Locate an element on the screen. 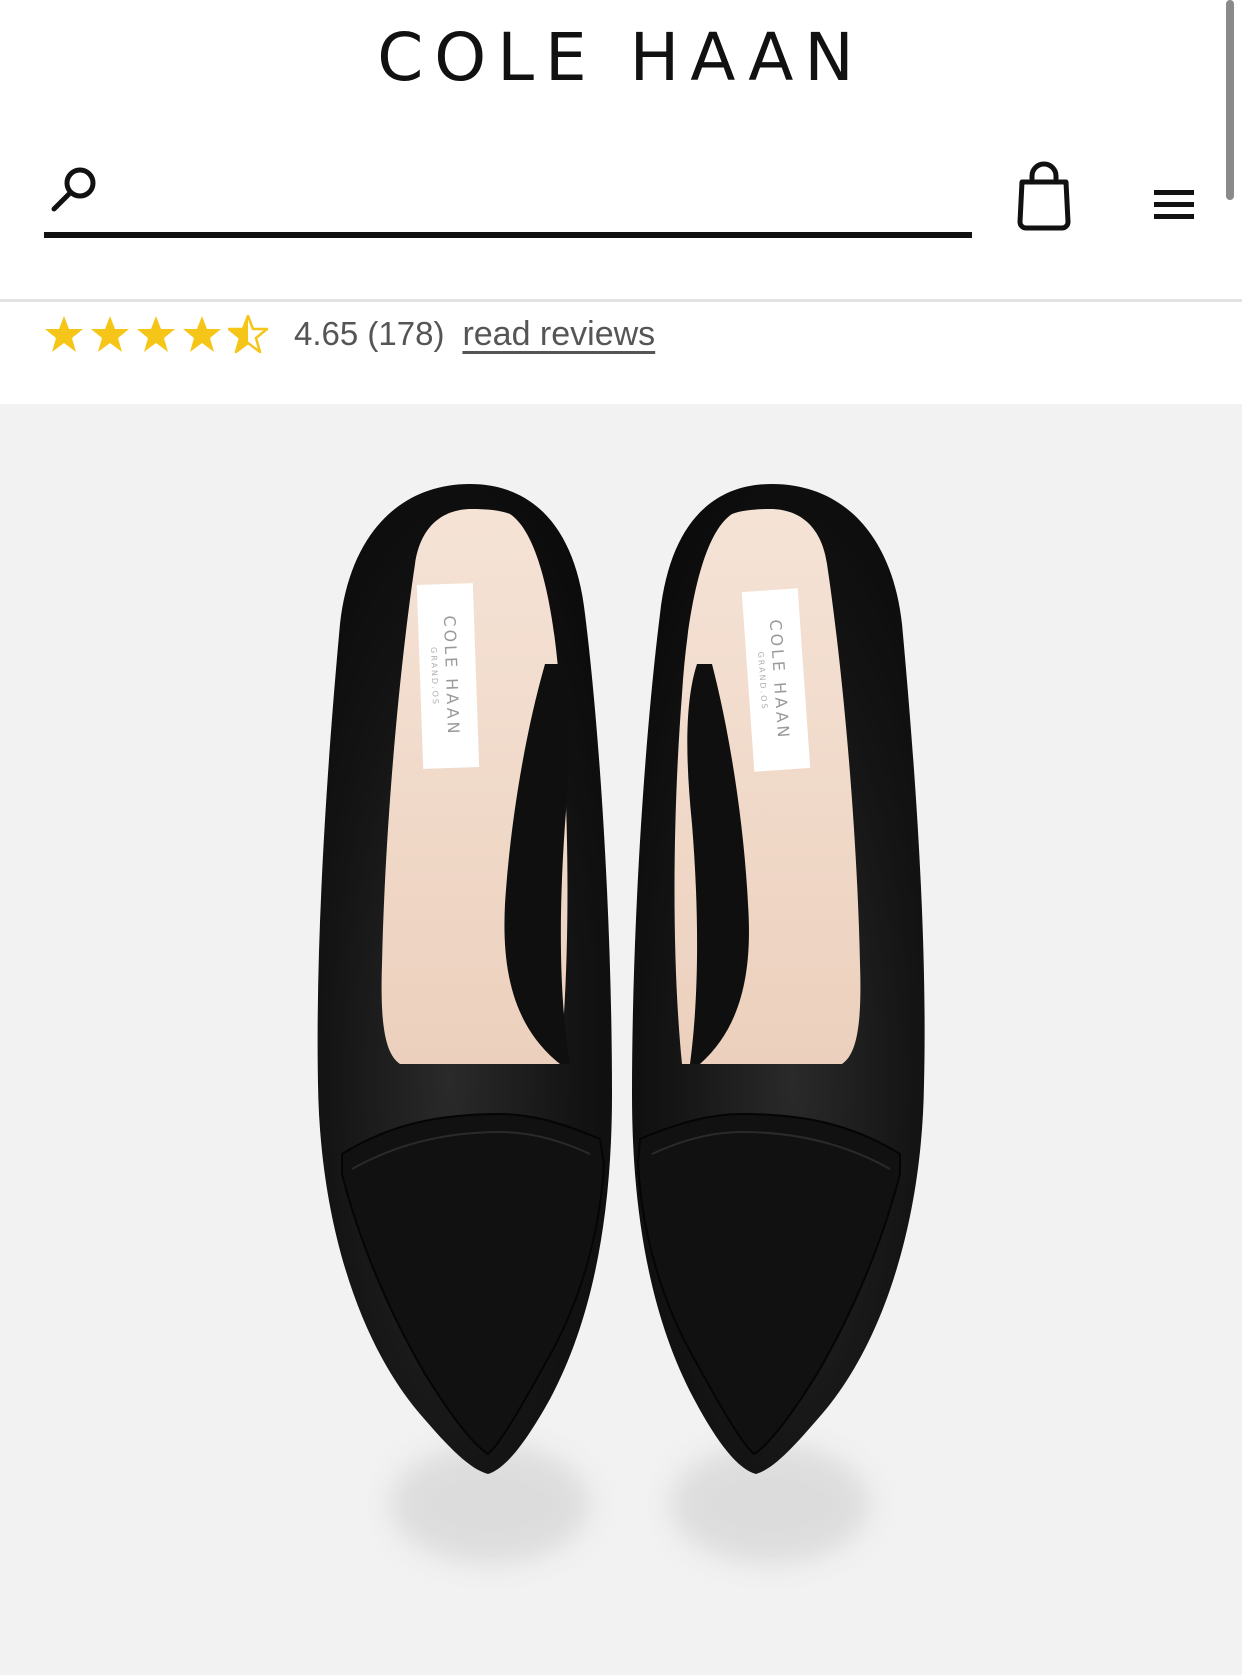  hamburger-menu-icon is located at coordinates (1174, 204).